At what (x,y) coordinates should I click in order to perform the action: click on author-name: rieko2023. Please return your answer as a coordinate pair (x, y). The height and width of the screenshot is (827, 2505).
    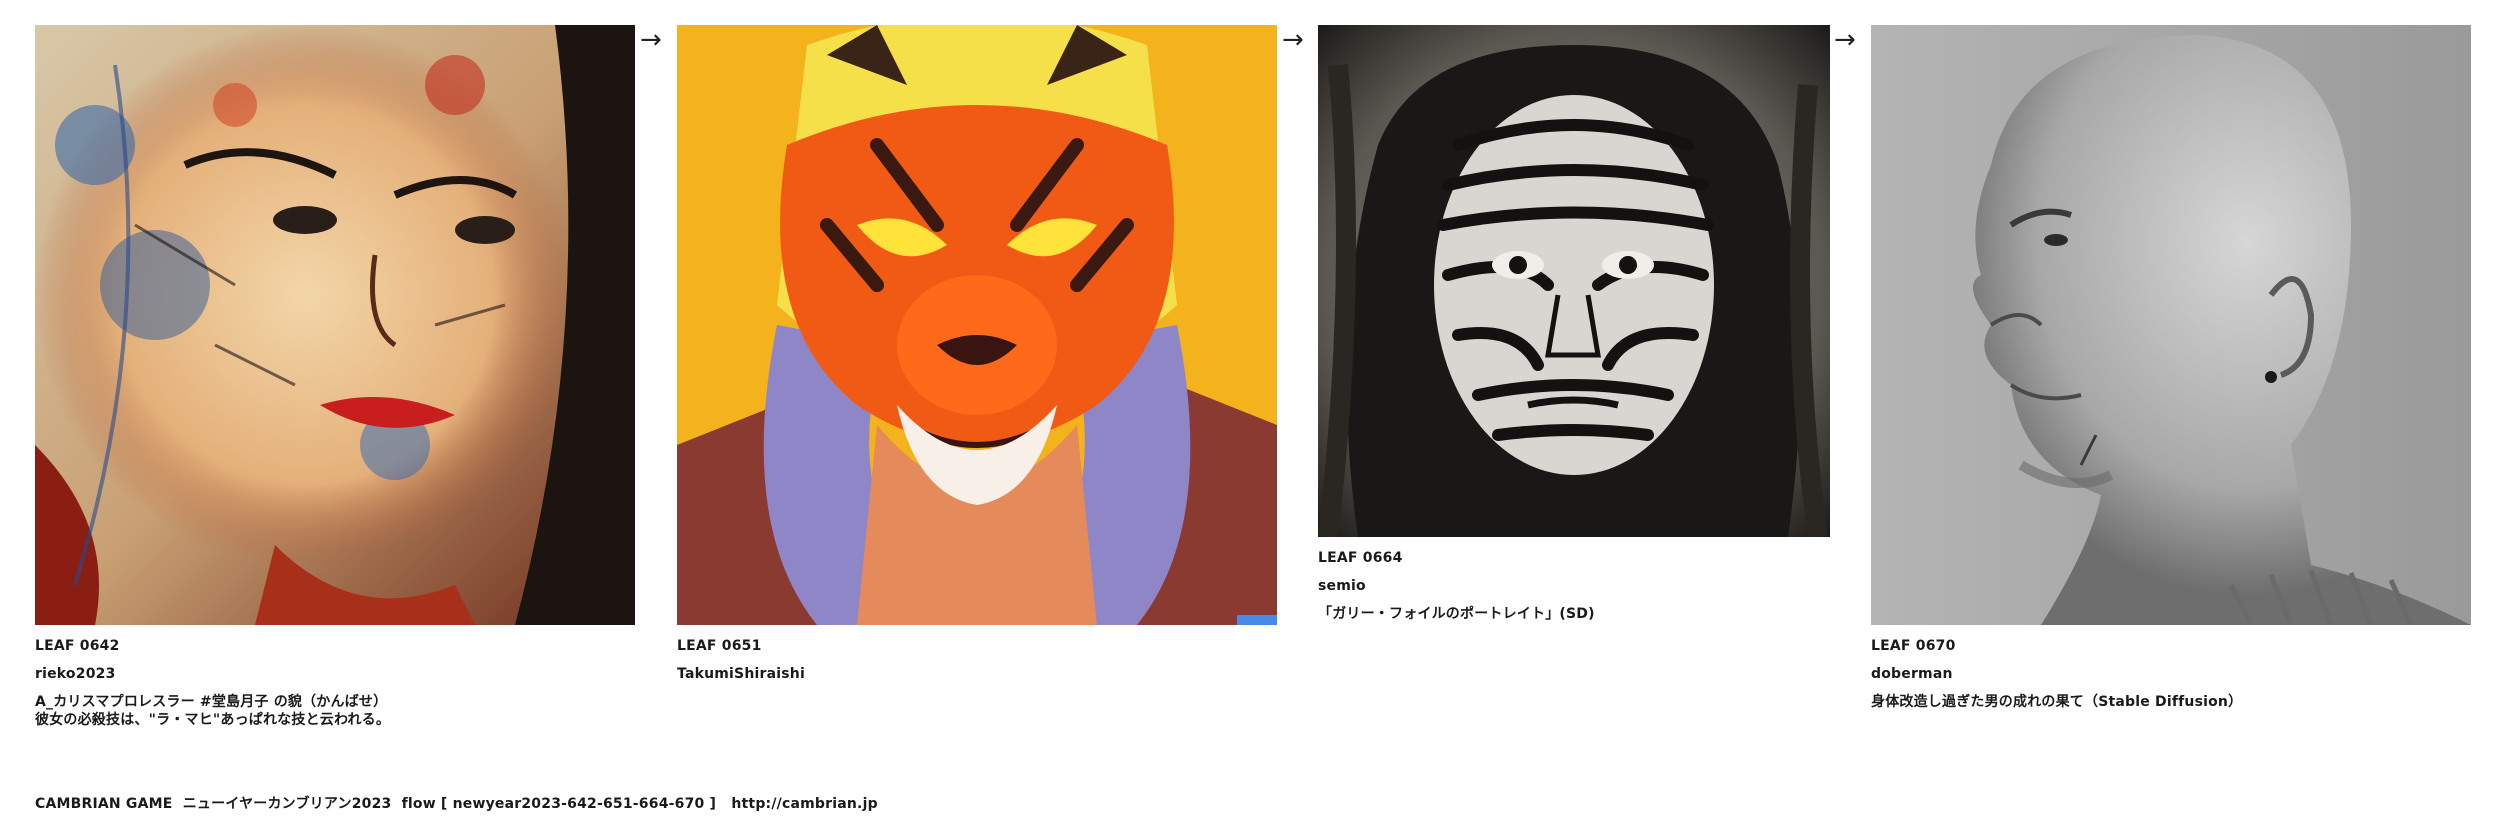
    Looking at the image, I should click on (335, 674).